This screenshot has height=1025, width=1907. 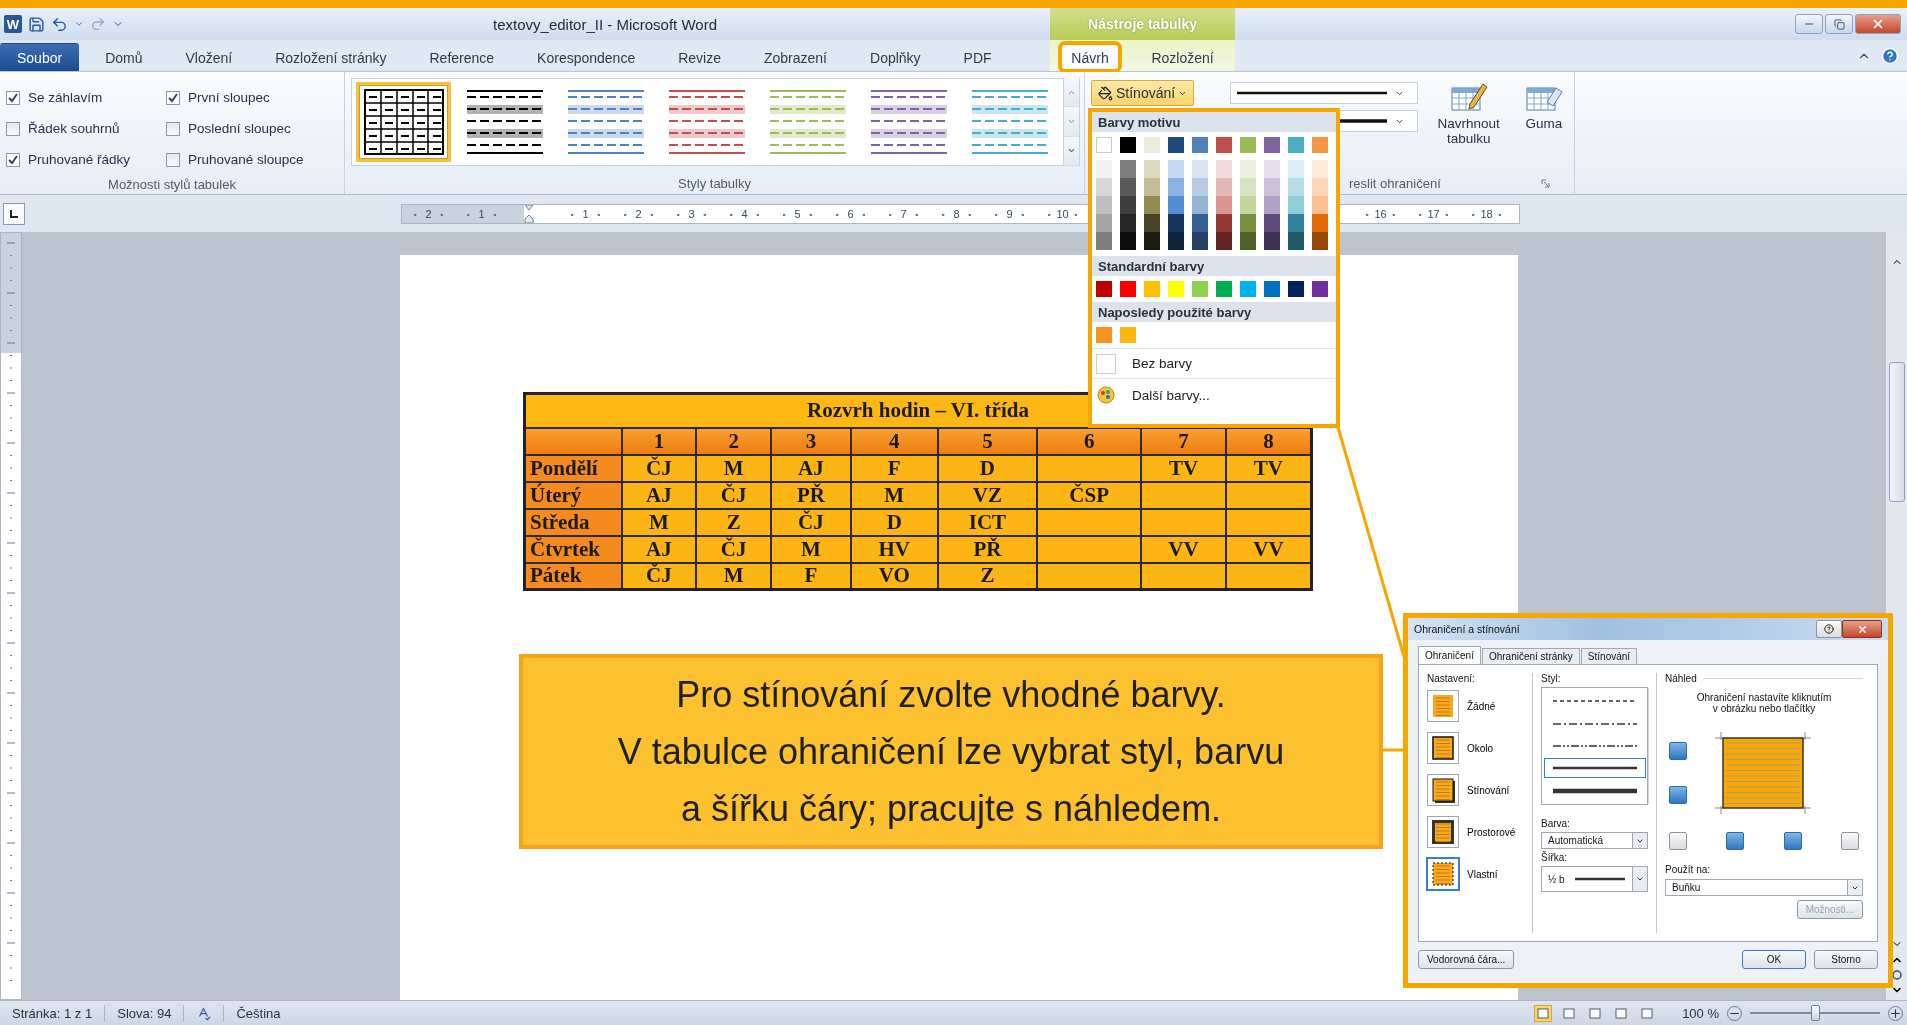 What do you see at coordinates (1774, 959) in the screenshot?
I see `ok-button: OK` at bounding box center [1774, 959].